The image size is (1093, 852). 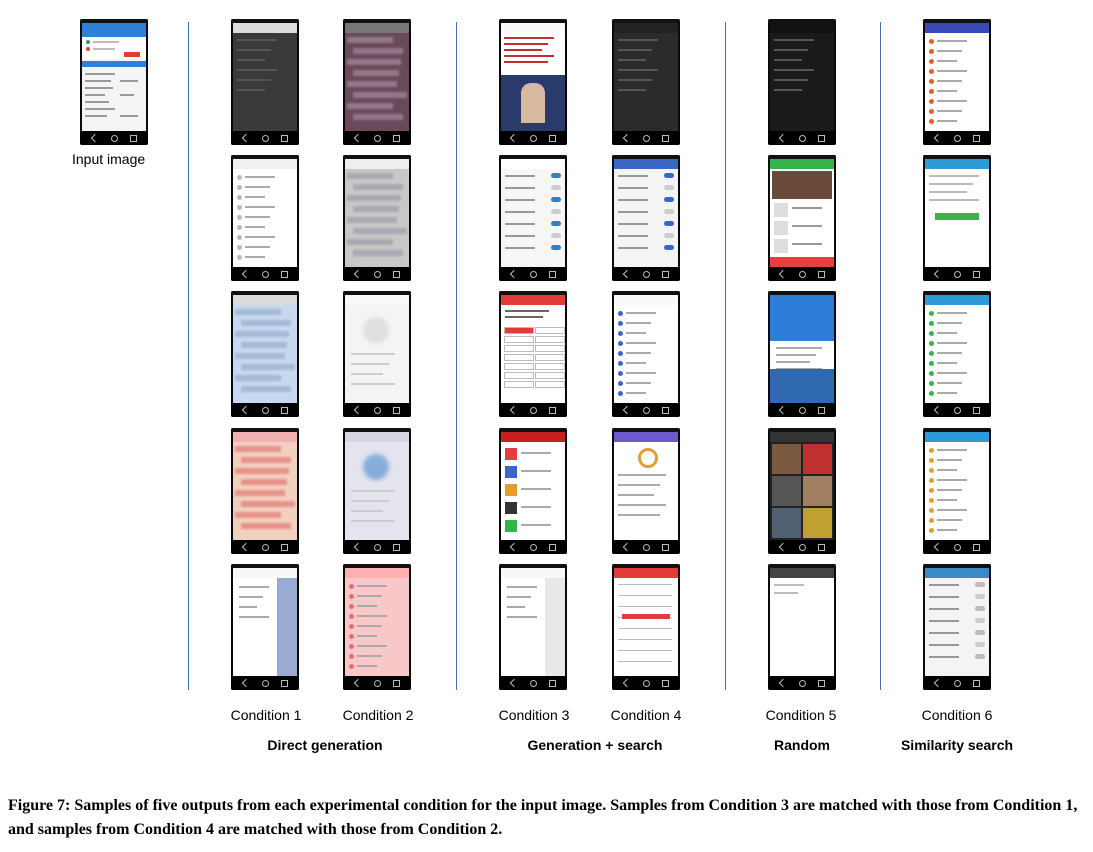 What do you see at coordinates (801, 715) in the screenshot?
I see `condition-label-5: Condition 5` at bounding box center [801, 715].